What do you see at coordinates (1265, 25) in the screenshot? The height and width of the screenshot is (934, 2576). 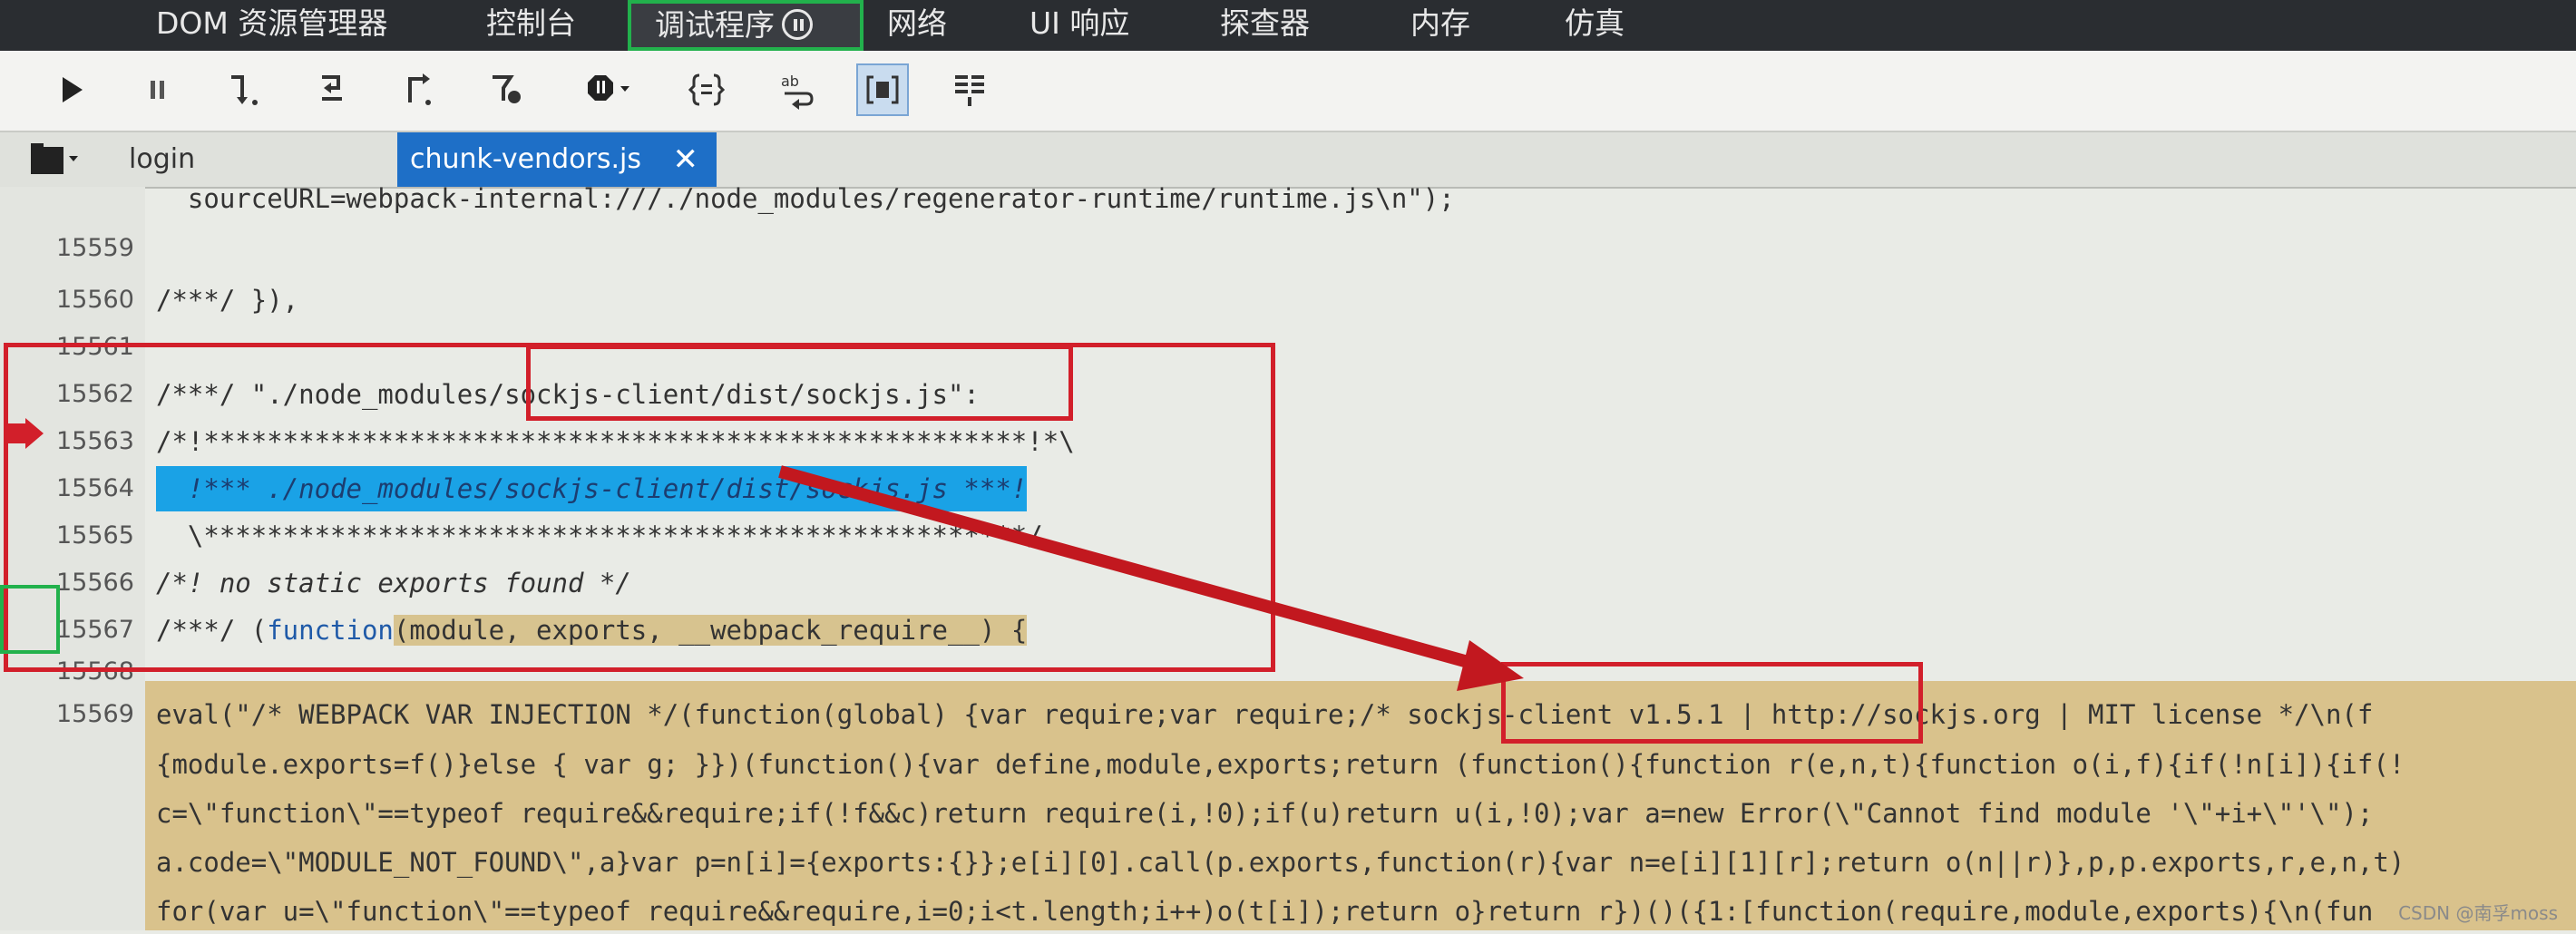 I see `tab-profiler: 探查器` at bounding box center [1265, 25].